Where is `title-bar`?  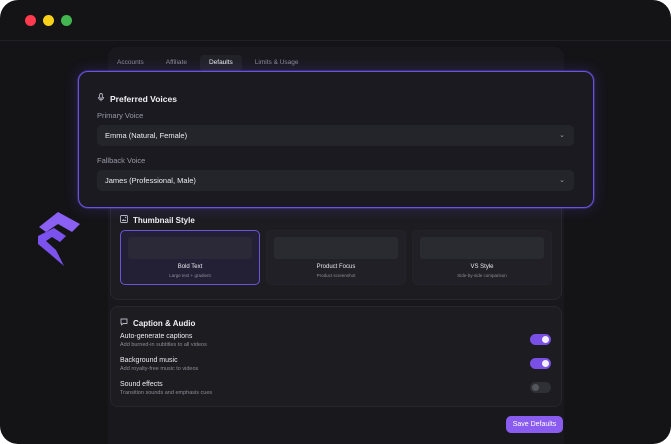 title-bar is located at coordinates (335, 20).